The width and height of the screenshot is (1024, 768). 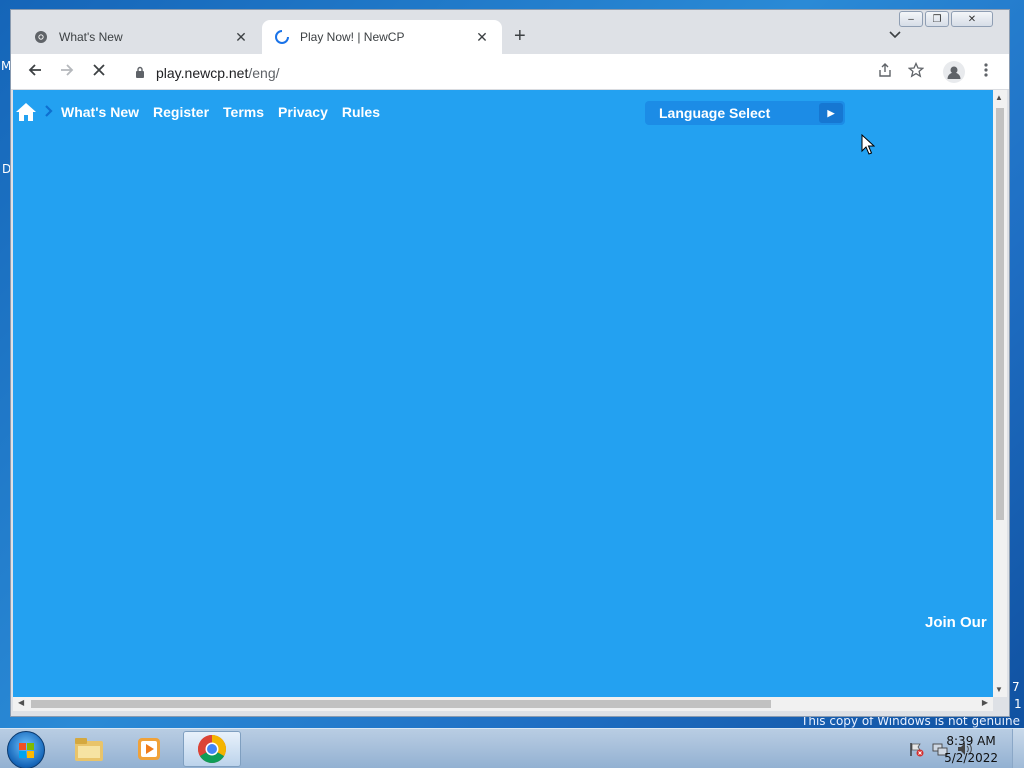 What do you see at coordinates (67, 72) in the screenshot?
I see `forward-arrow-icon` at bounding box center [67, 72].